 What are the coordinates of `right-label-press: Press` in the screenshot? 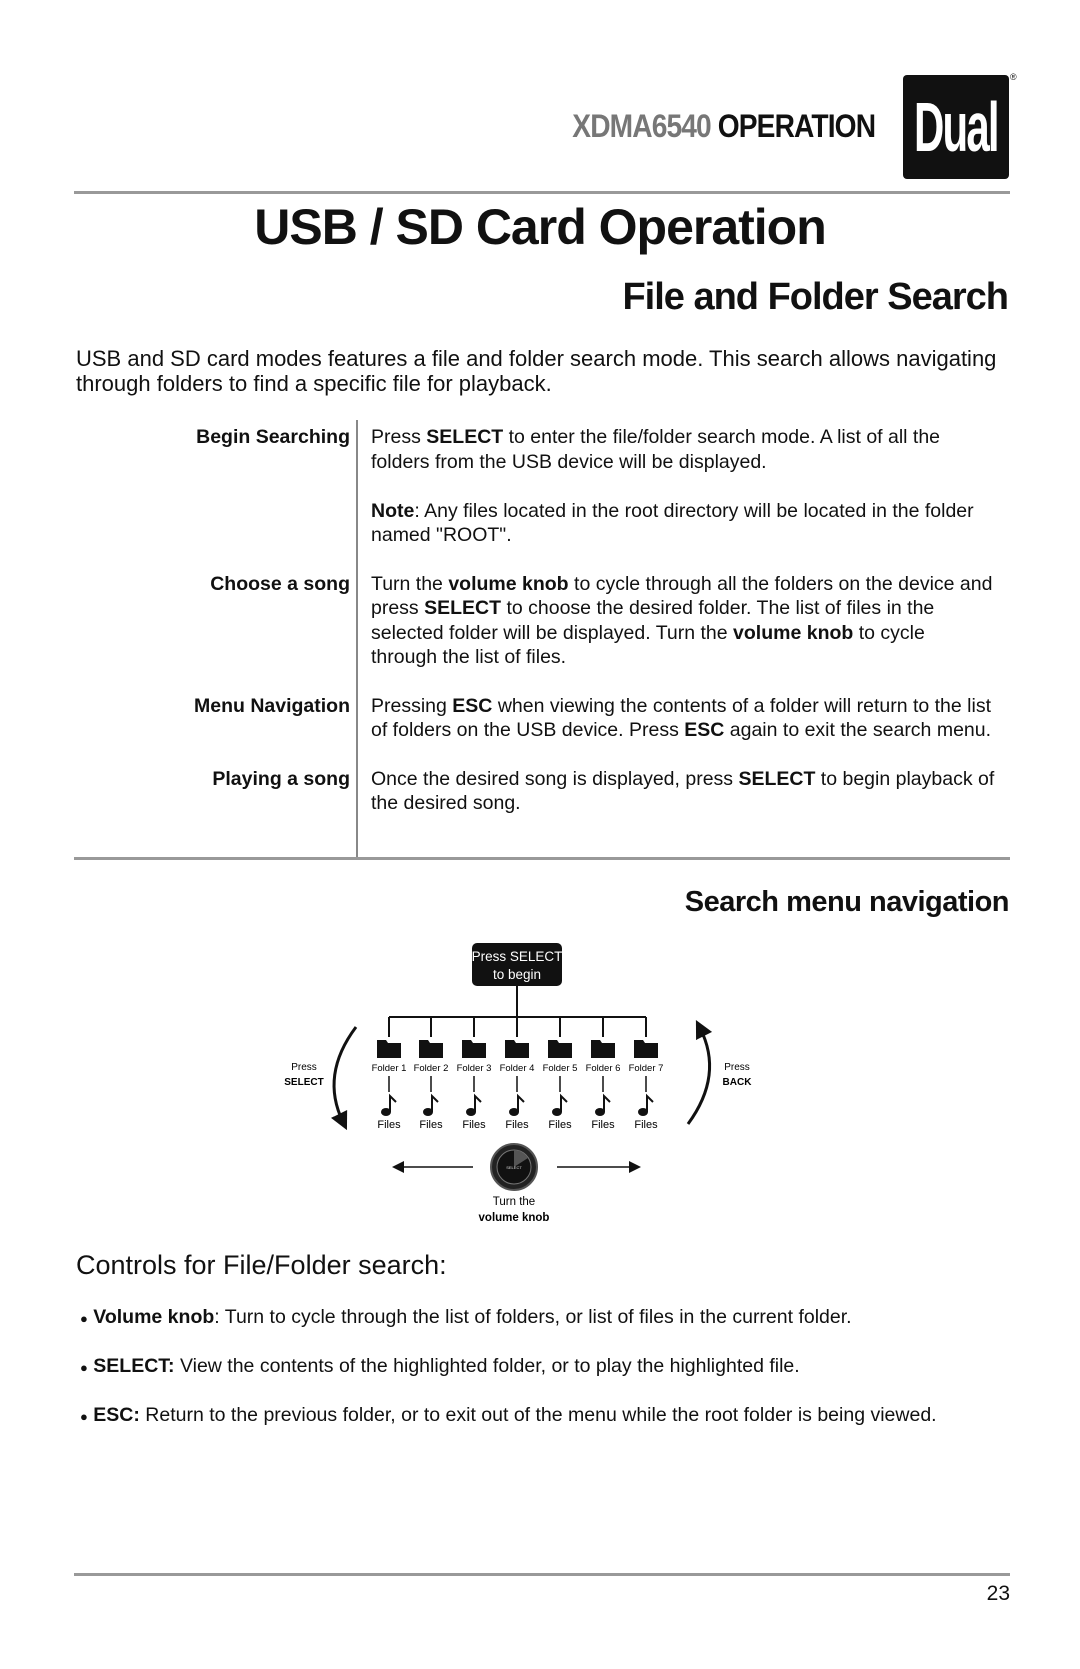 It's located at (737, 1067).